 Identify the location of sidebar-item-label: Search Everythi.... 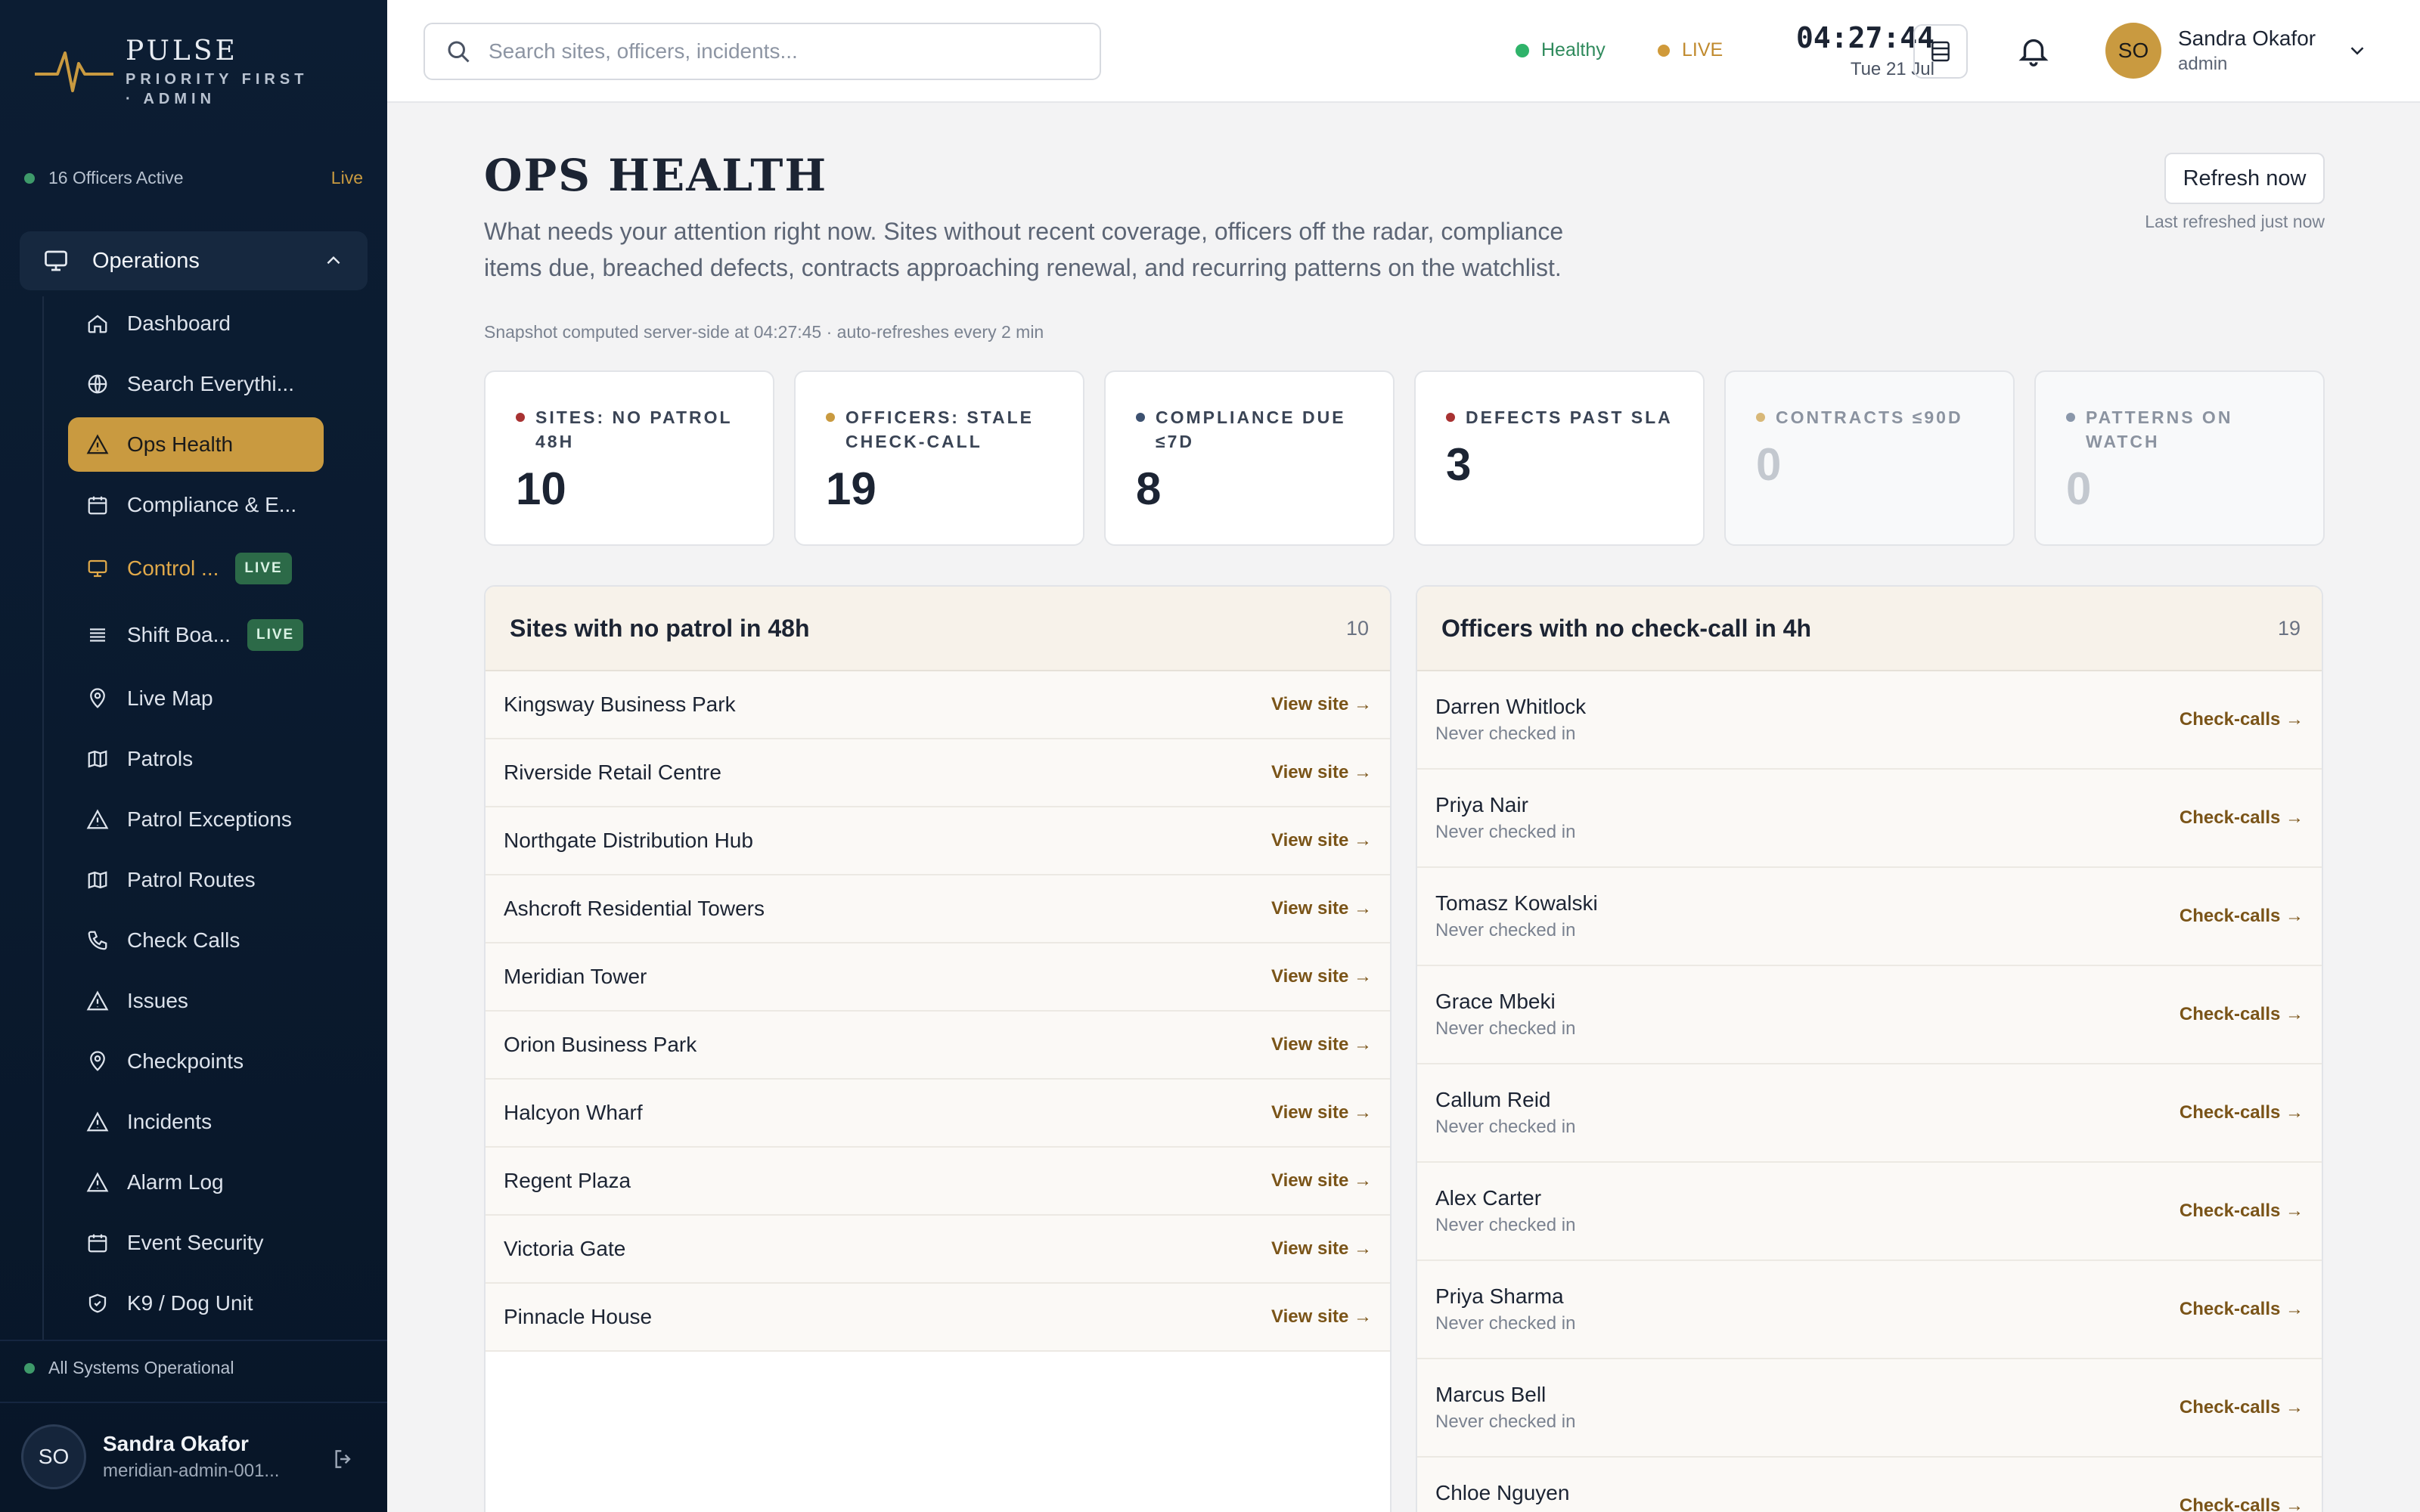
(211, 383).